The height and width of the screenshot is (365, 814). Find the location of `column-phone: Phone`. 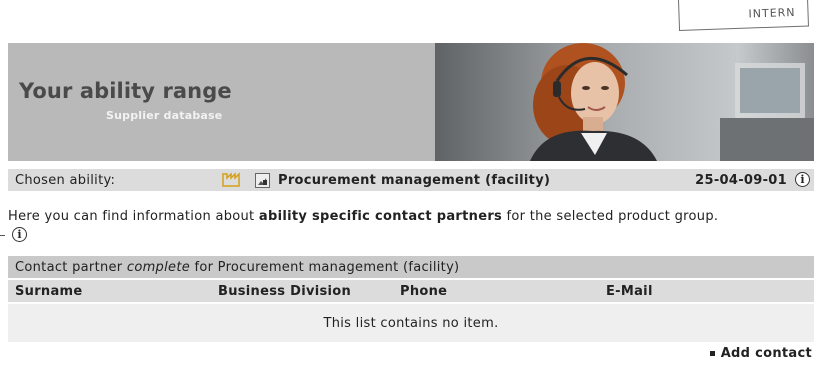

column-phone: Phone is located at coordinates (423, 291).